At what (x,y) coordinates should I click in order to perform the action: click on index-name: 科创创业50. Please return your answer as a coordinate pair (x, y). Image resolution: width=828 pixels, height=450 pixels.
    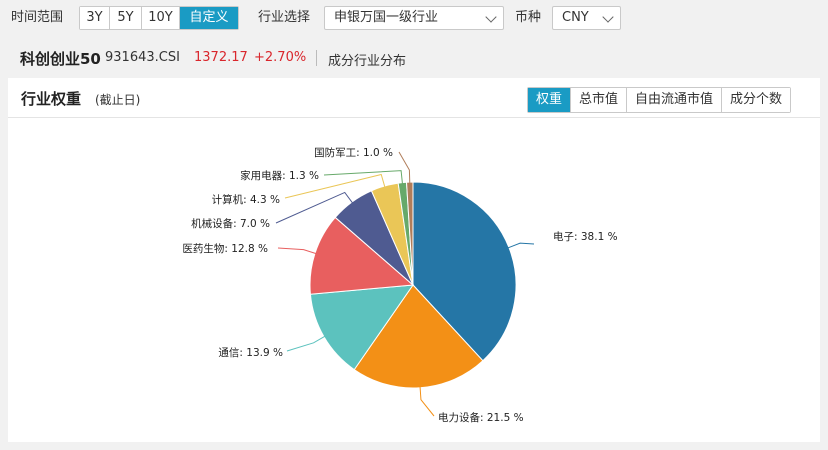
    Looking at the image, I should click on (60, 59).